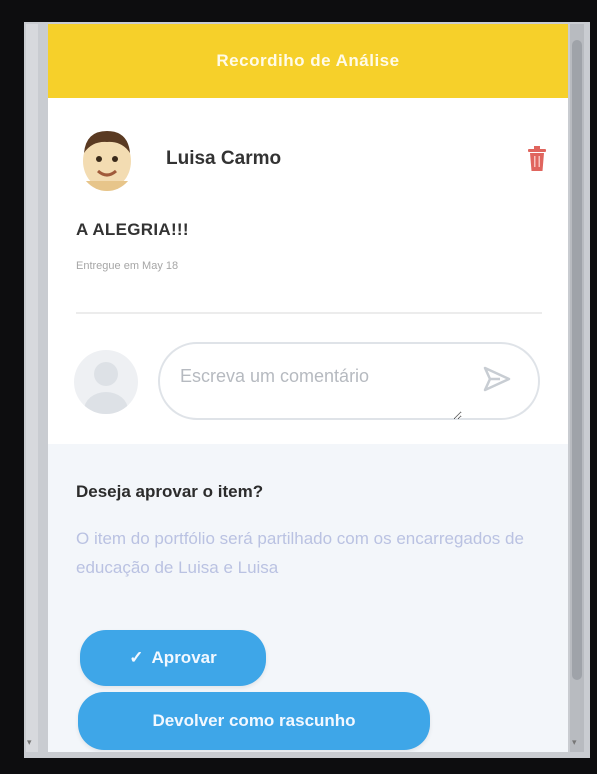 The height and width of the screenshot is (774, 597). What do you see at coordinates (170, 491) in the screenshot?
I see `approval-question: Deseja aprovar o item?` at bounding box center [170, 491].